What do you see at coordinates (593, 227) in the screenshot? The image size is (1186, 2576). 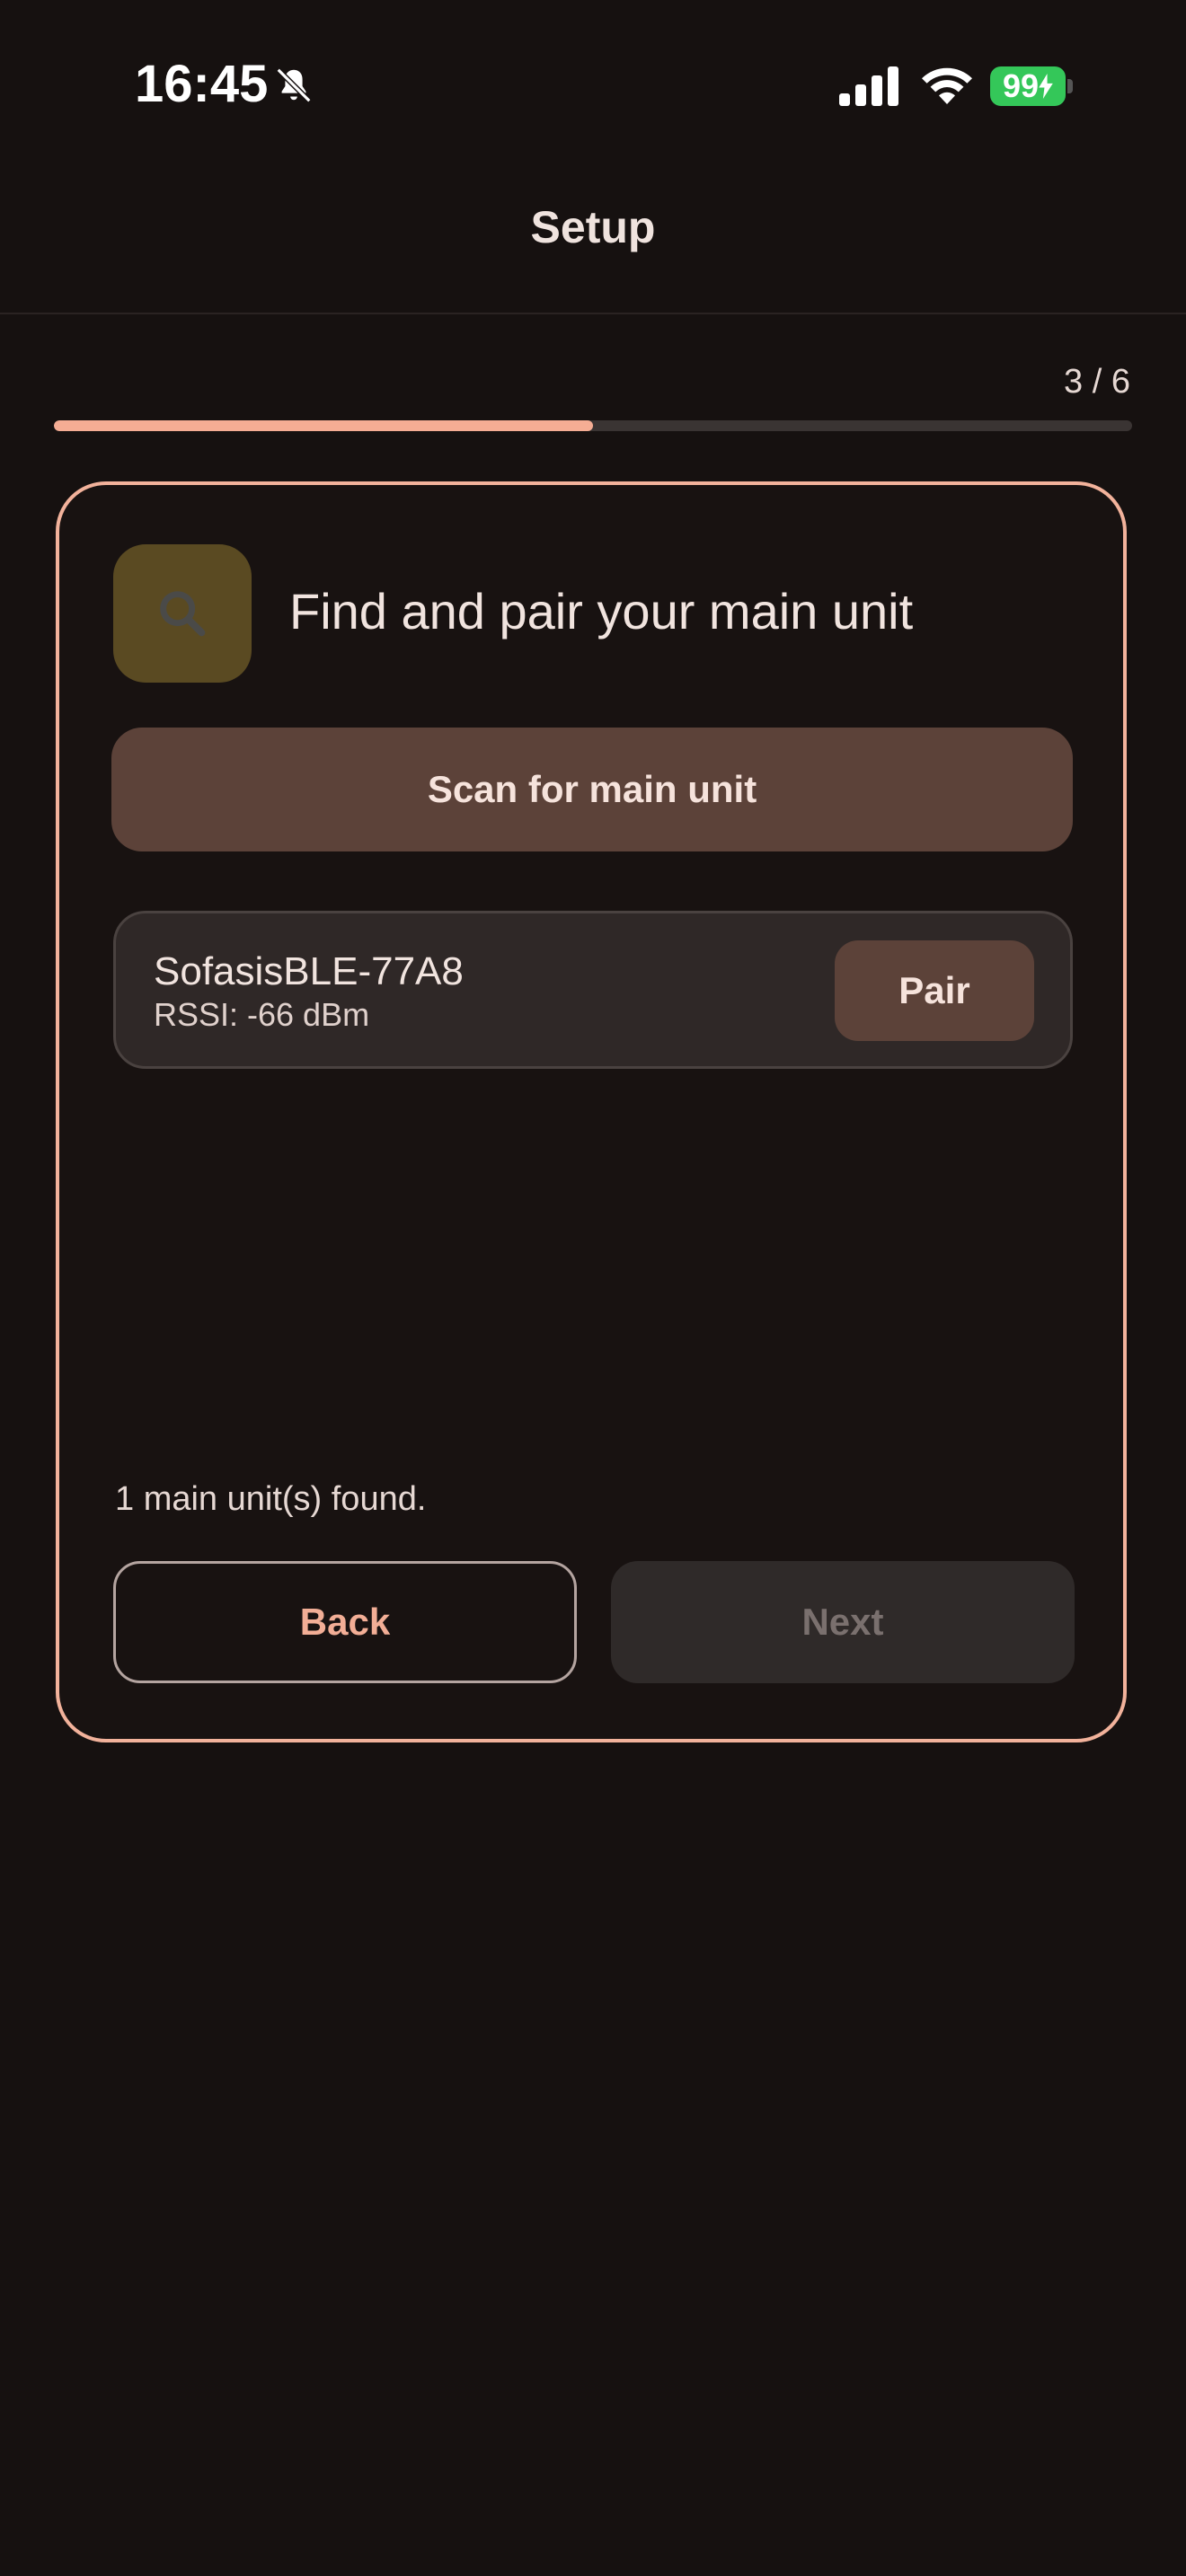 I see `page-title: Setup` at bounding box center [593, 227].